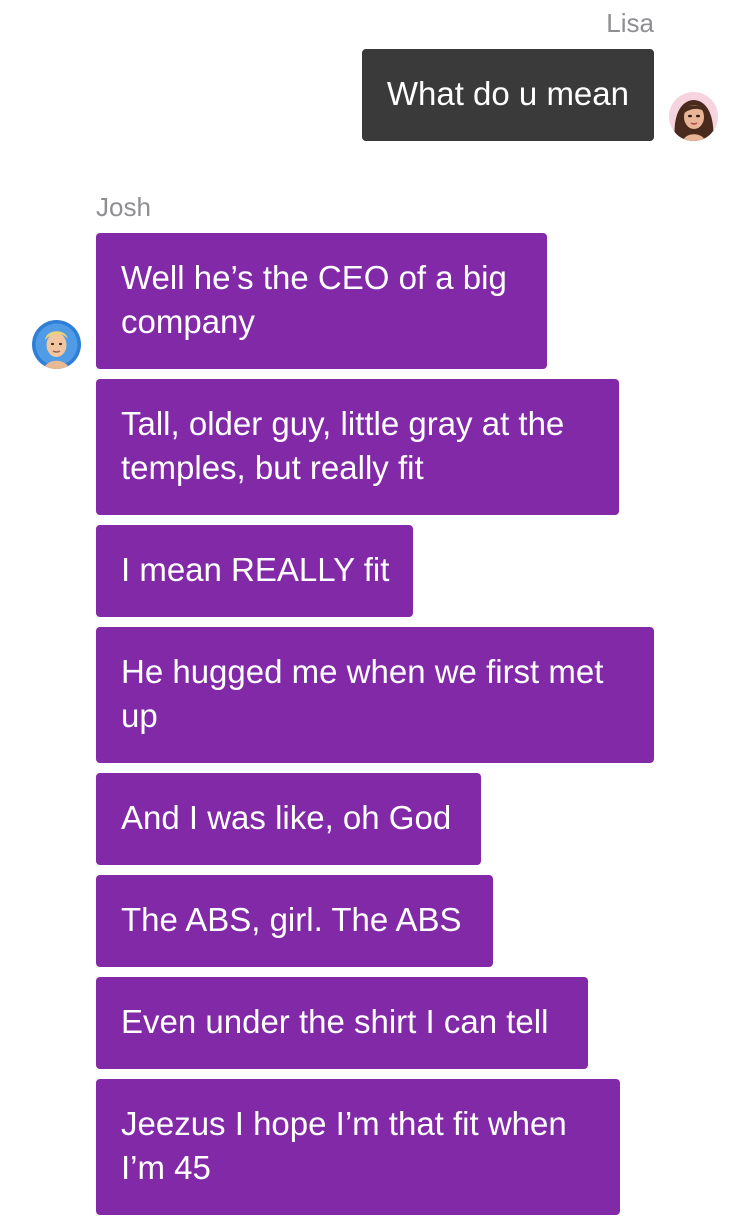  What do you see at coordinates (294, 921) in the screenshot?
I see `incoming-message-bubble: The ABS, girl. The ABS` at bounding box center [294, 921].